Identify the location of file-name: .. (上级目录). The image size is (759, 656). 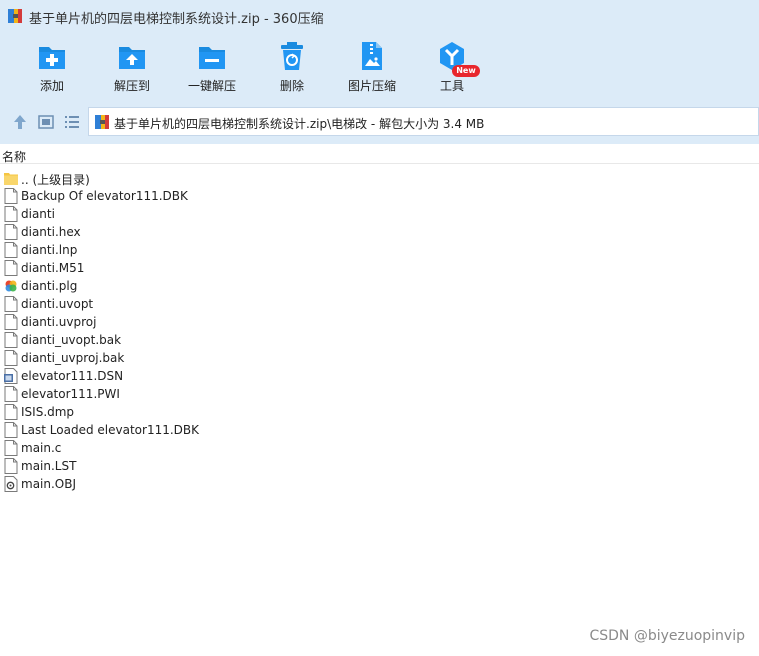
(55, 180).